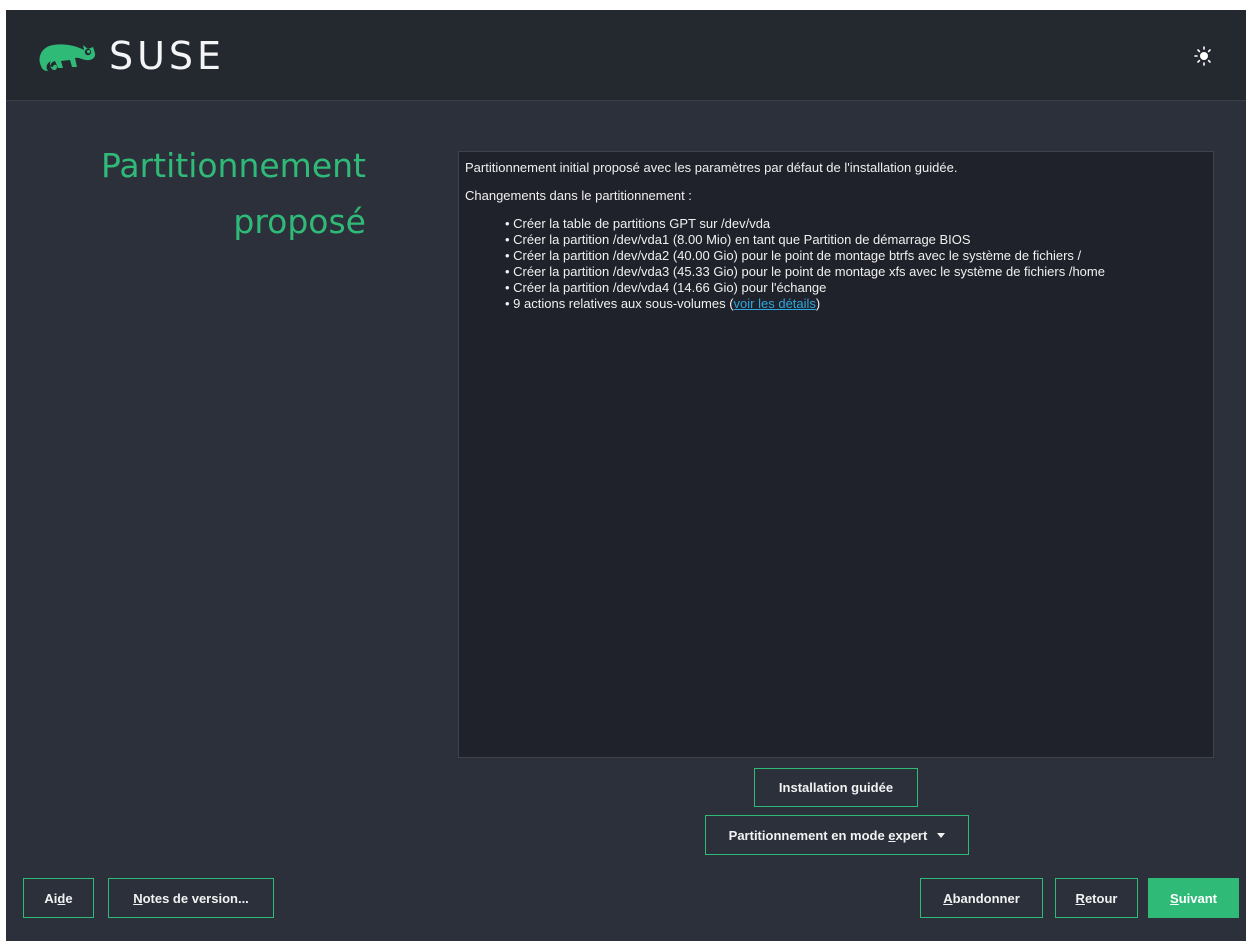 This screenshot has height=941, width=1252. I want to click on abort-label: Abandonner, so click(981, 898).